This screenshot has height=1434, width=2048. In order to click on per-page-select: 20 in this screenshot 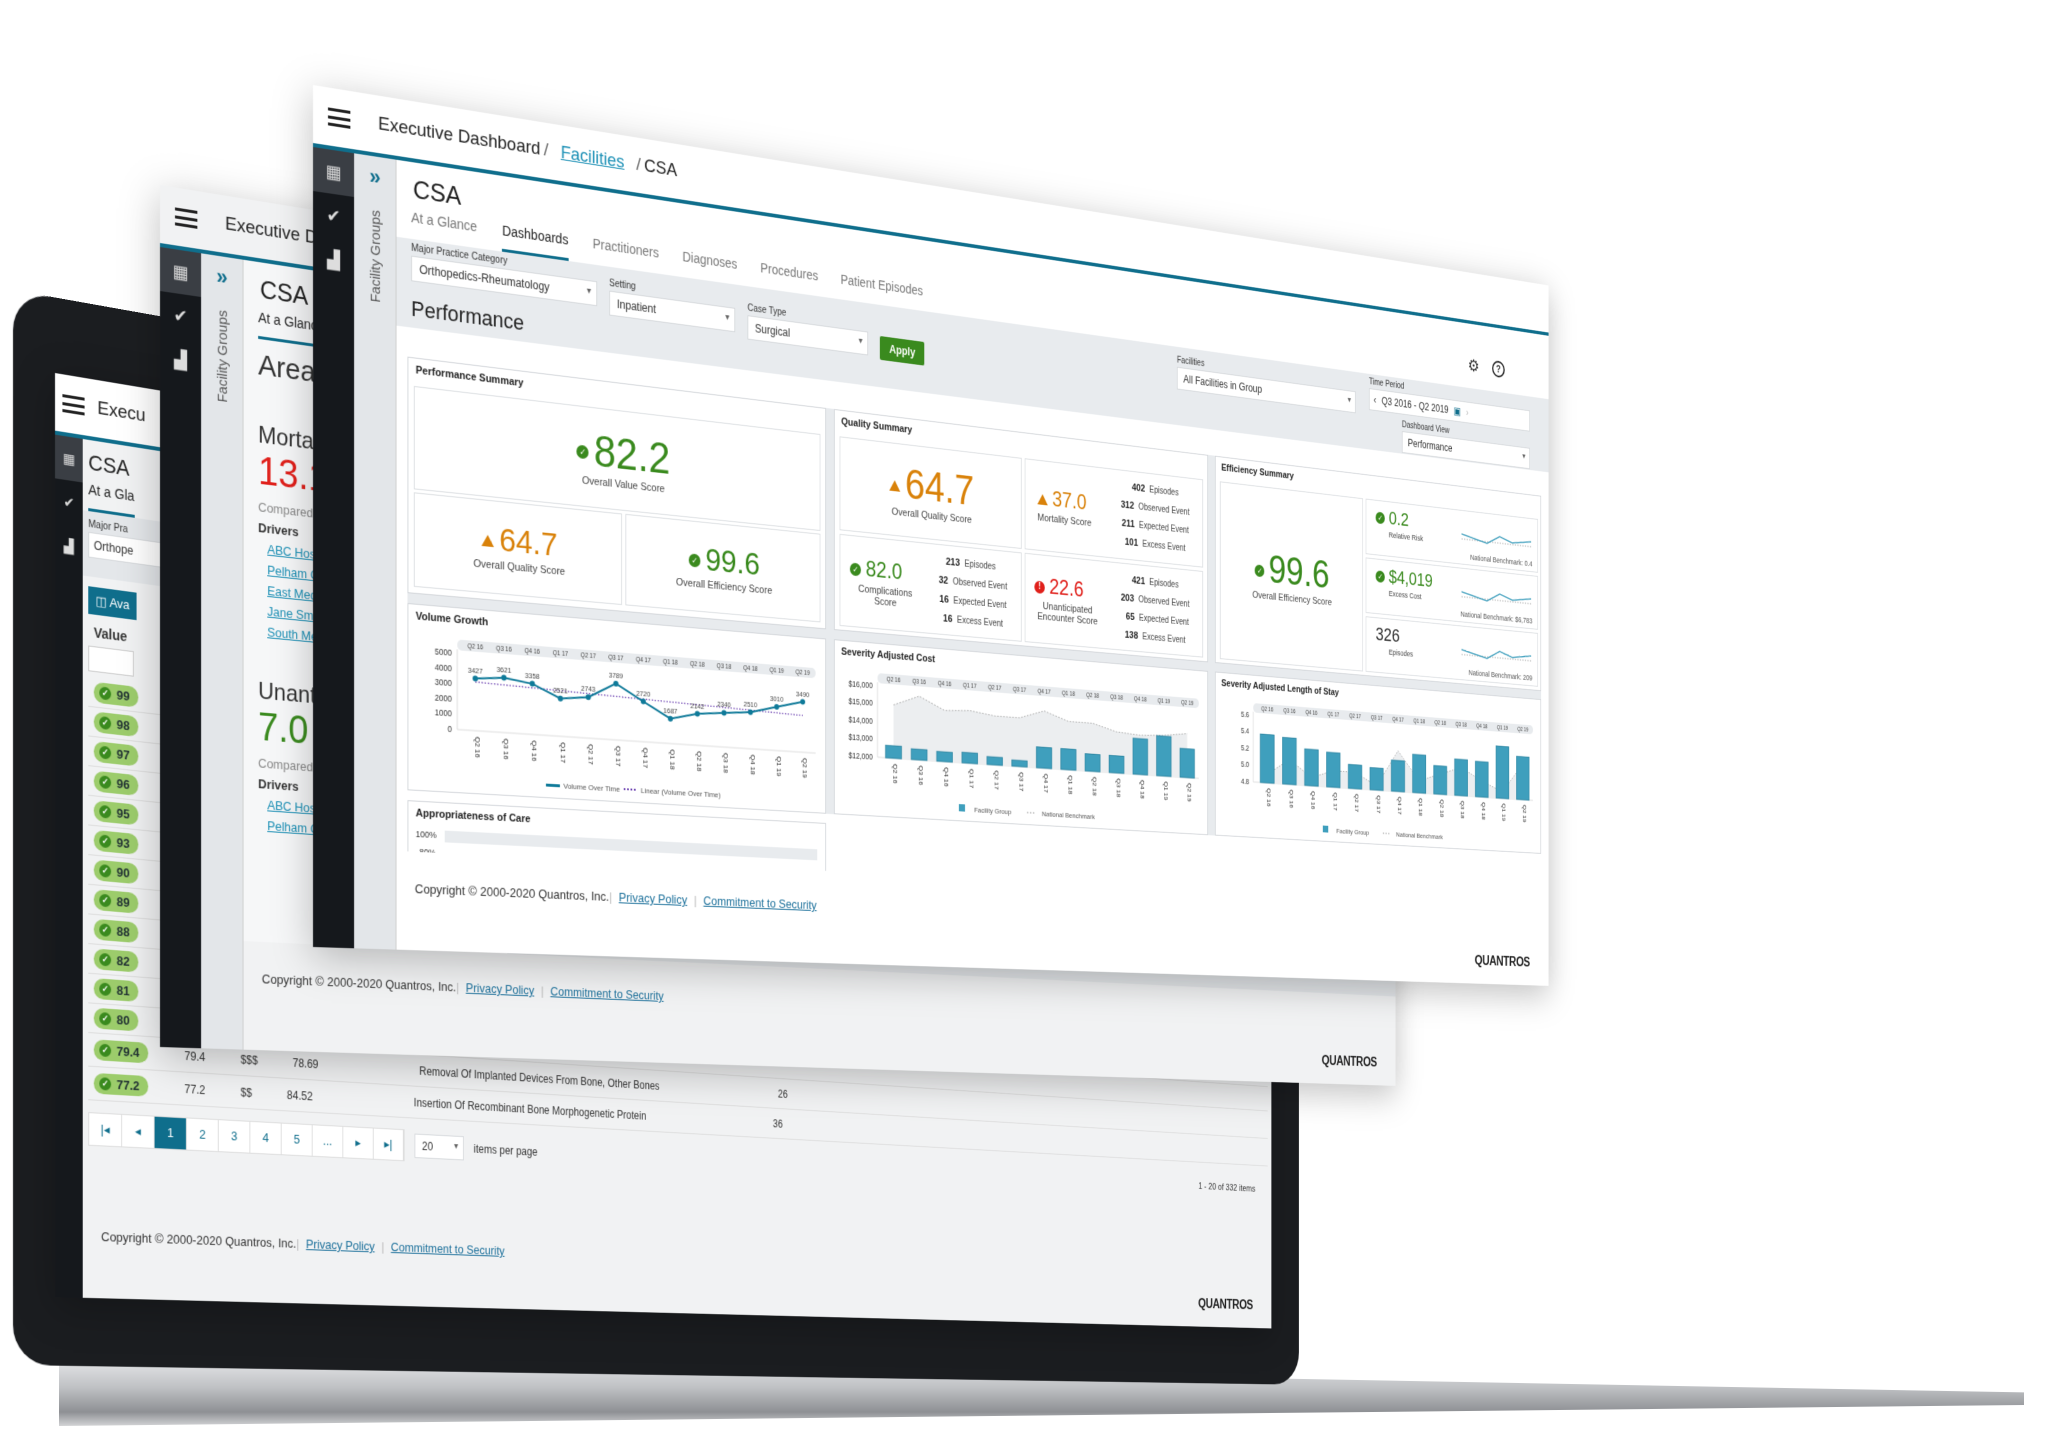, I will do `click(439, 1147)`.